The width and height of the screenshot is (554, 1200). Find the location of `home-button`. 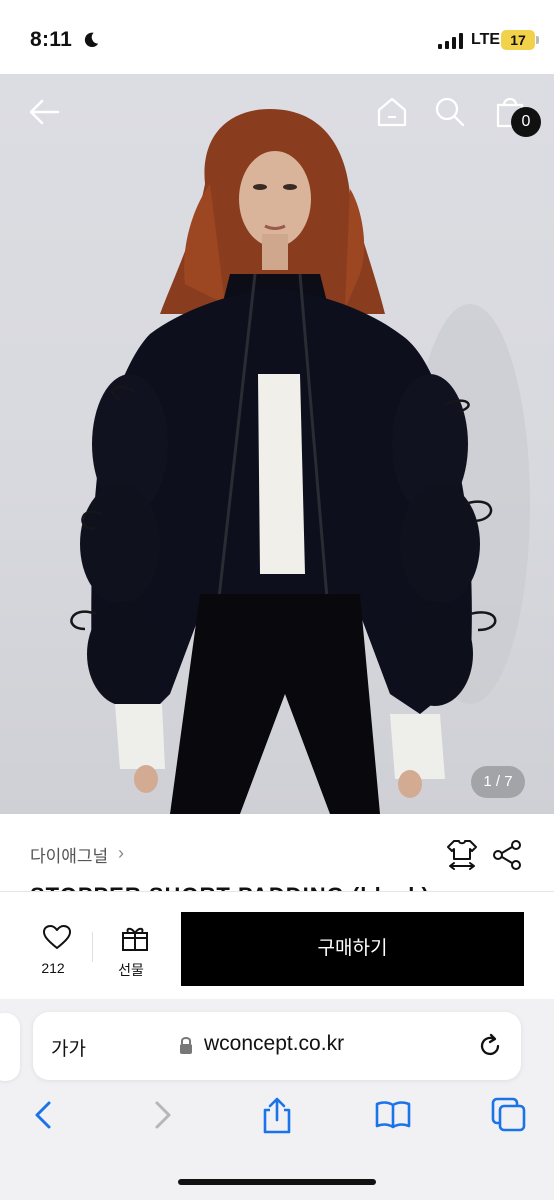

home-button is located at coordinates (392, 112).